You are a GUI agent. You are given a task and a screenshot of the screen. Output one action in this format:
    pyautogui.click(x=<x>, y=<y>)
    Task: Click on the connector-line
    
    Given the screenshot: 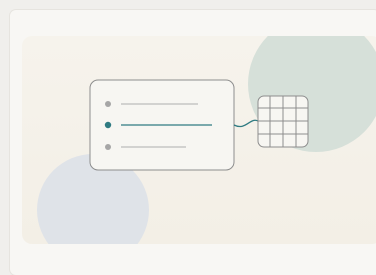 What is the action you would take?
    pyautogui.click(x=246, y=123)
    